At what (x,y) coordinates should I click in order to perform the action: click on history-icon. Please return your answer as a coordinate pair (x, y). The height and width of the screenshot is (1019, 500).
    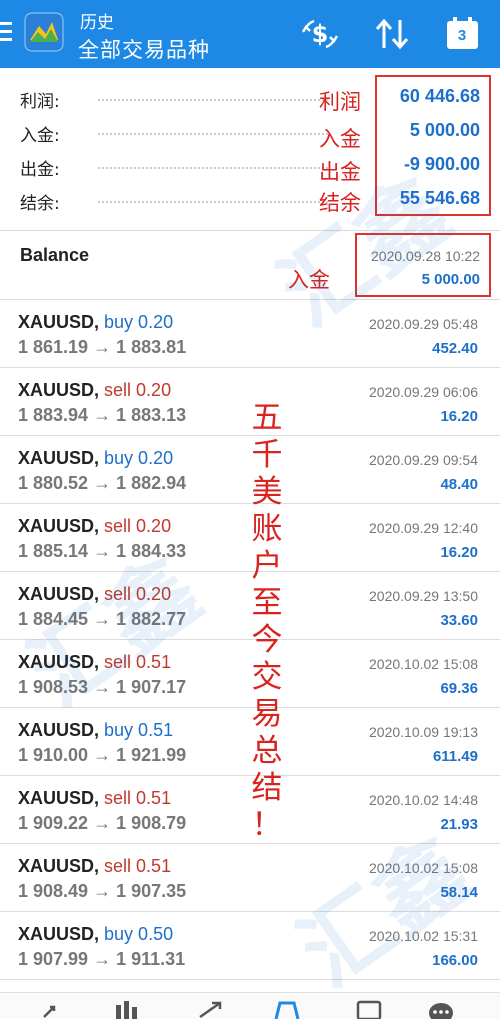
    Looking at the image, I should click on (287, 1009).